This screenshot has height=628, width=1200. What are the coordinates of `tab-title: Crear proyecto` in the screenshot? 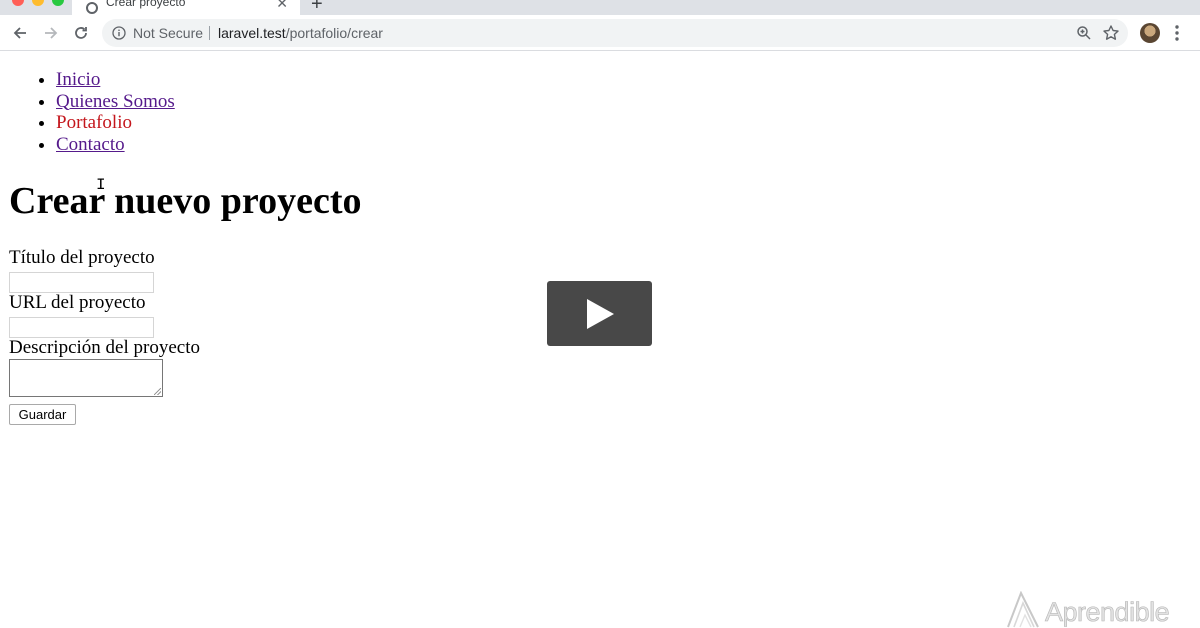 It's located at (146, 4).